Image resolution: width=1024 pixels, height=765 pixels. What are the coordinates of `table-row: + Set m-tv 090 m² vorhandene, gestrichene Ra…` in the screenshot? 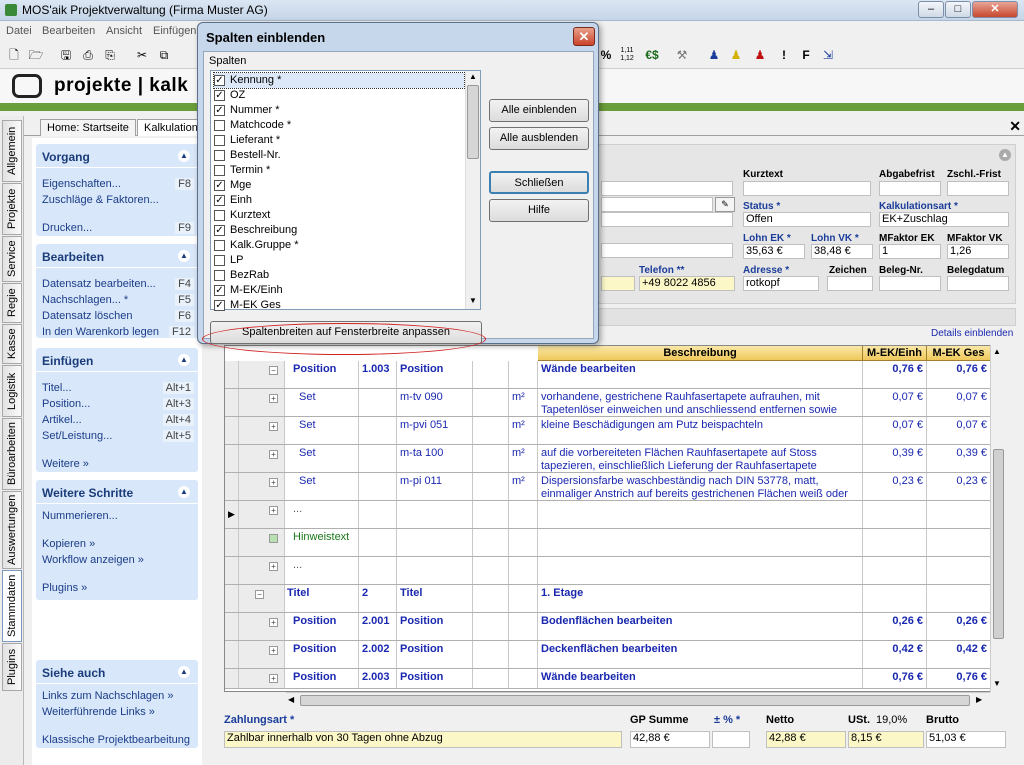 It's located at (608, 403).